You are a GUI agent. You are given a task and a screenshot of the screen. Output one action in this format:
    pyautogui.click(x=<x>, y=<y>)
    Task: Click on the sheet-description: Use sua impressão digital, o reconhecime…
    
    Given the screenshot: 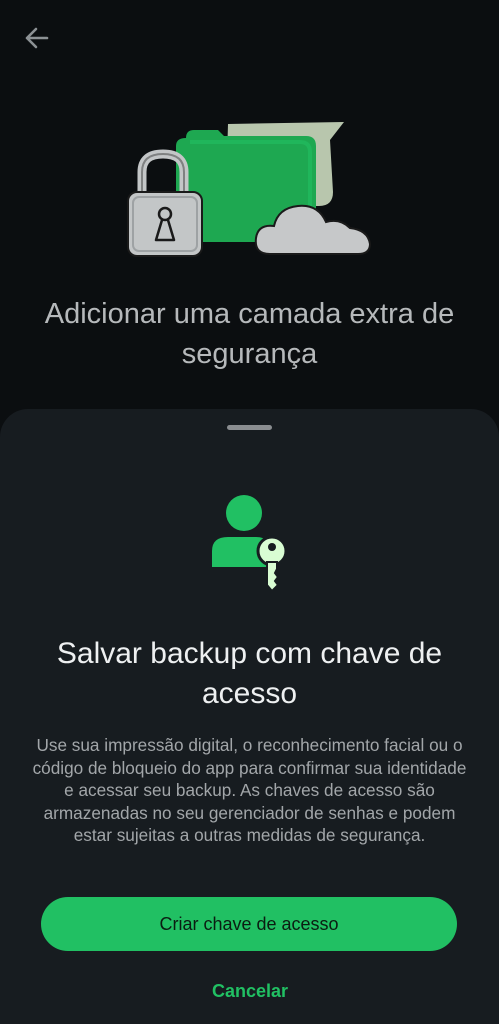 What is the action you would take?
    pyautogui.click(x=249, y=790)
    